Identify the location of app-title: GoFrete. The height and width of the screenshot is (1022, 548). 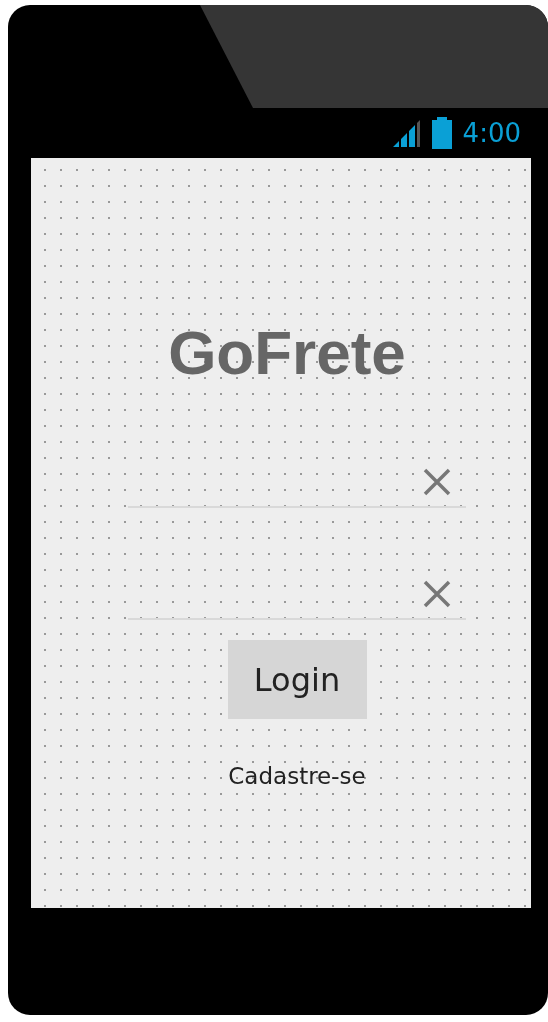
(287, 353).